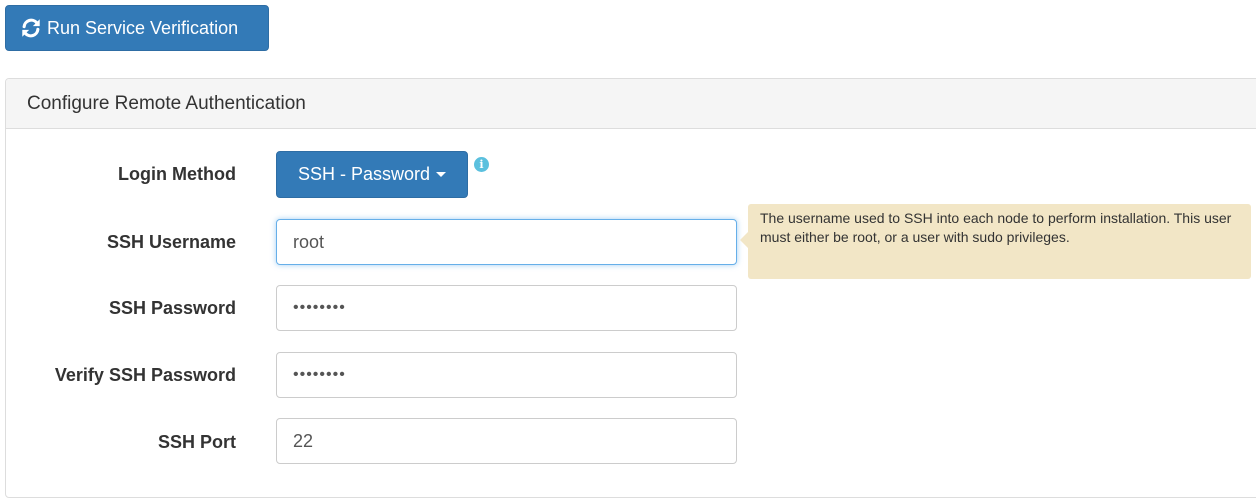  Describe the element at coordinates (631, 104) in the screenshot. I see `panel-title: Configure Remote Authentication` at that location.